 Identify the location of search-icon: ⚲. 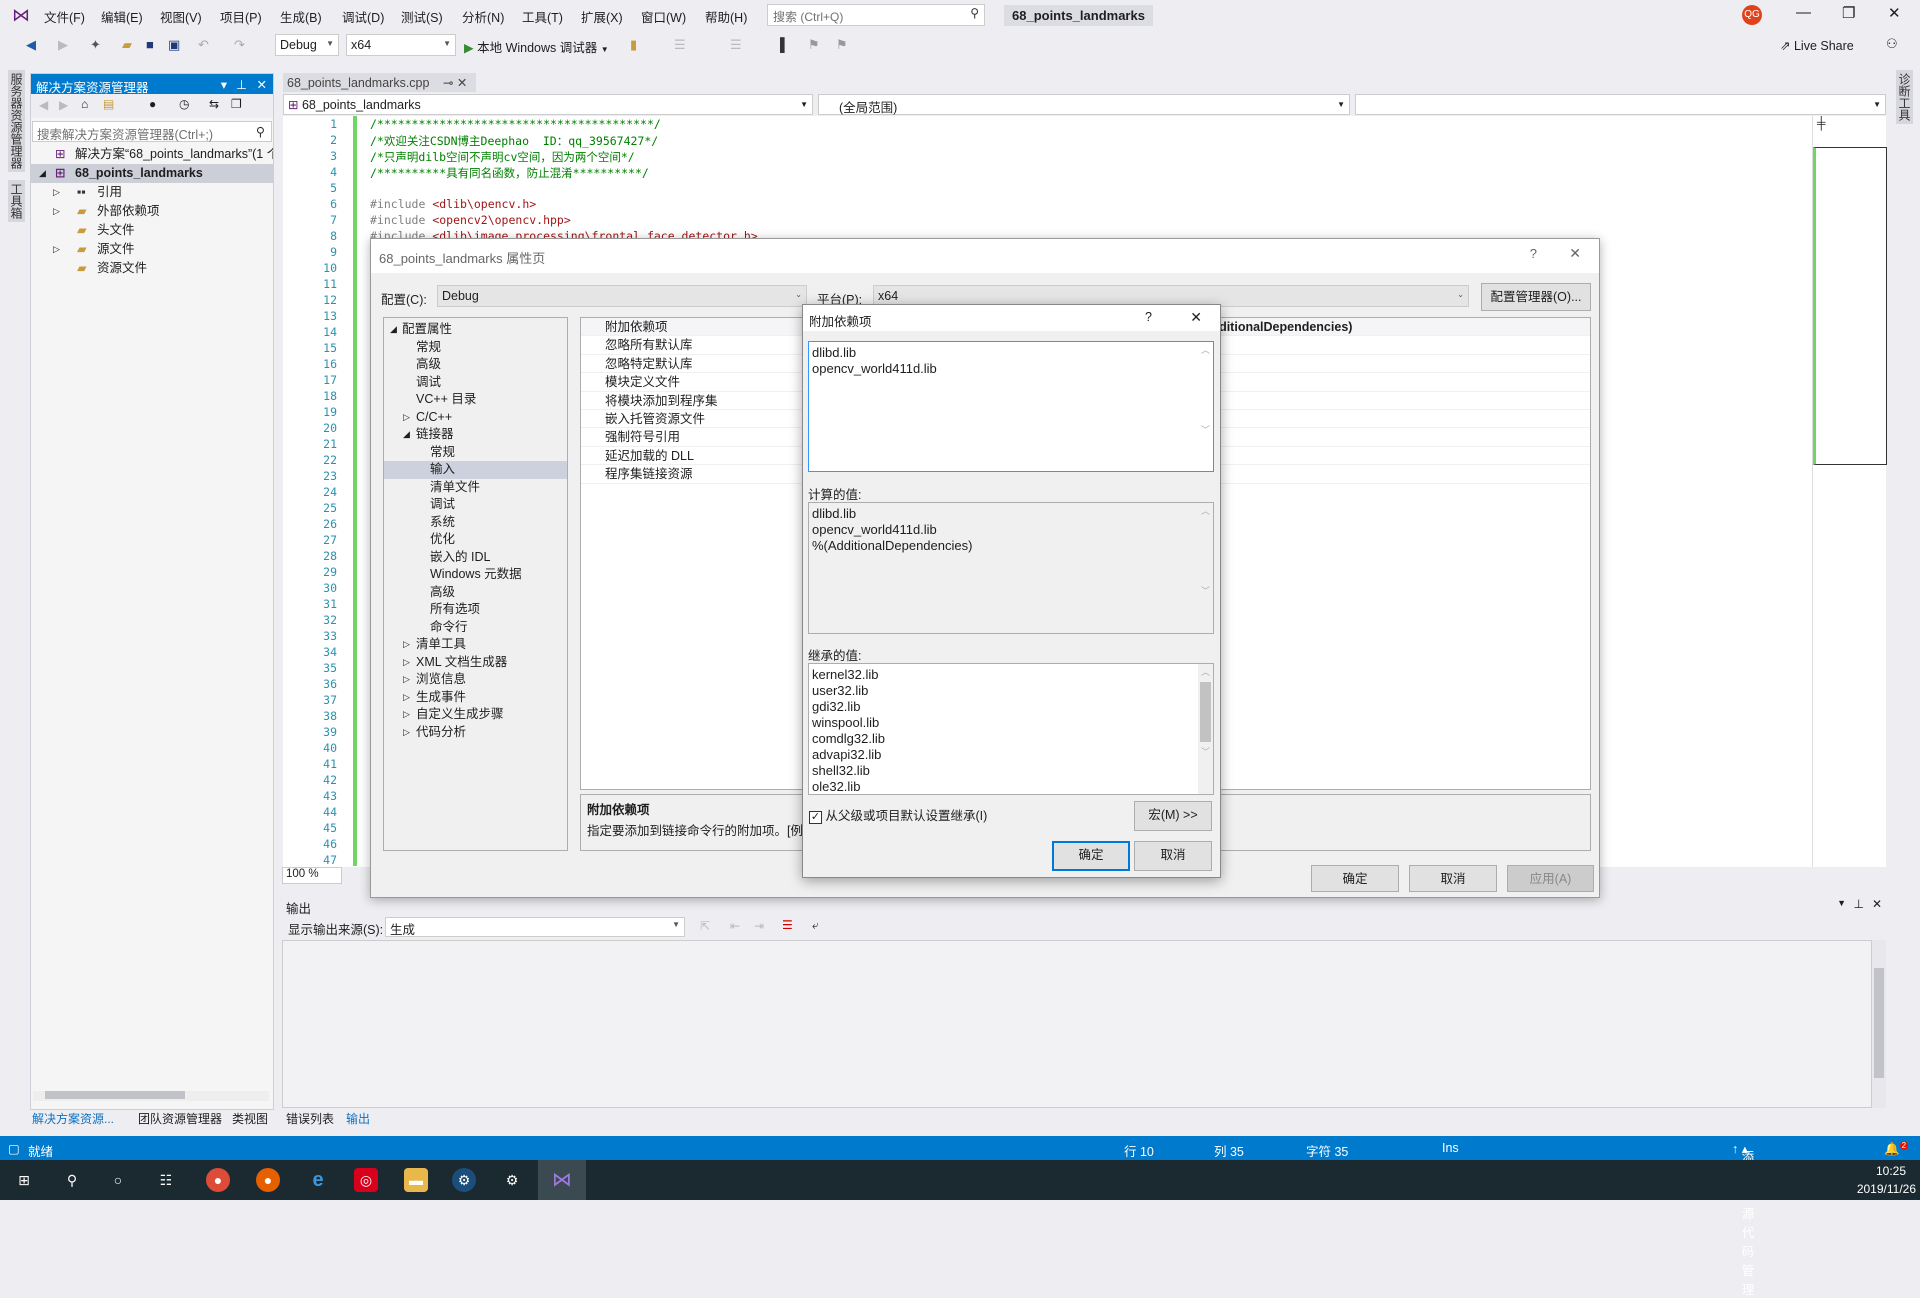
(72, 1180).